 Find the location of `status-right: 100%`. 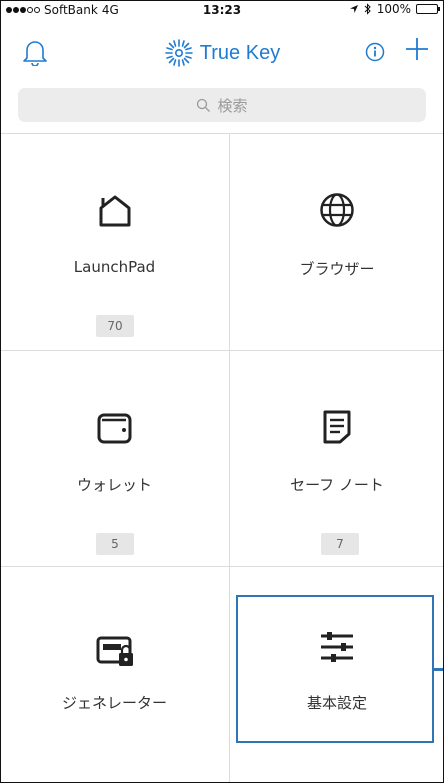

status-right: 100% is located at coordinates (394, 9).